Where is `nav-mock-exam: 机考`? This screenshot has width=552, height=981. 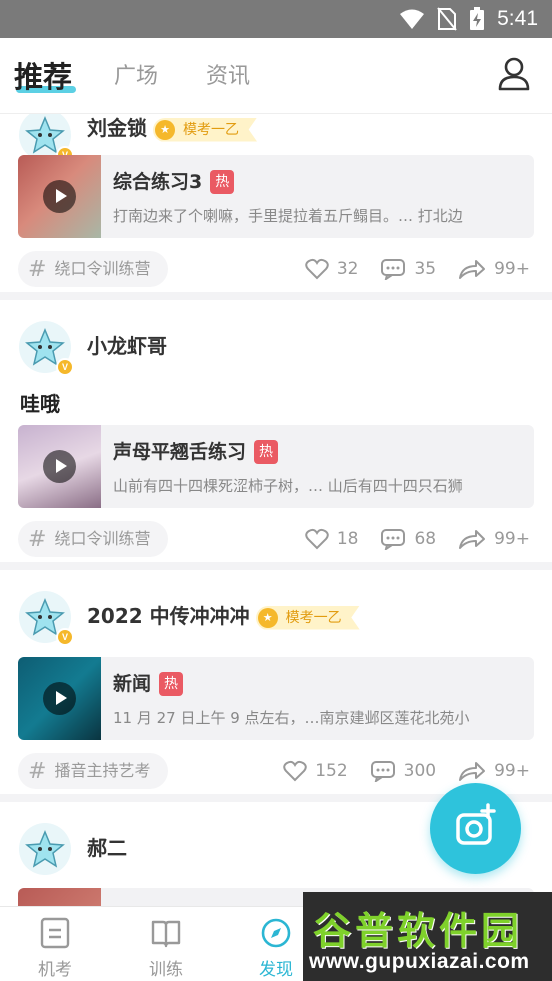 nav-mock-exam: 机考 is located at coordinates (55, 944).